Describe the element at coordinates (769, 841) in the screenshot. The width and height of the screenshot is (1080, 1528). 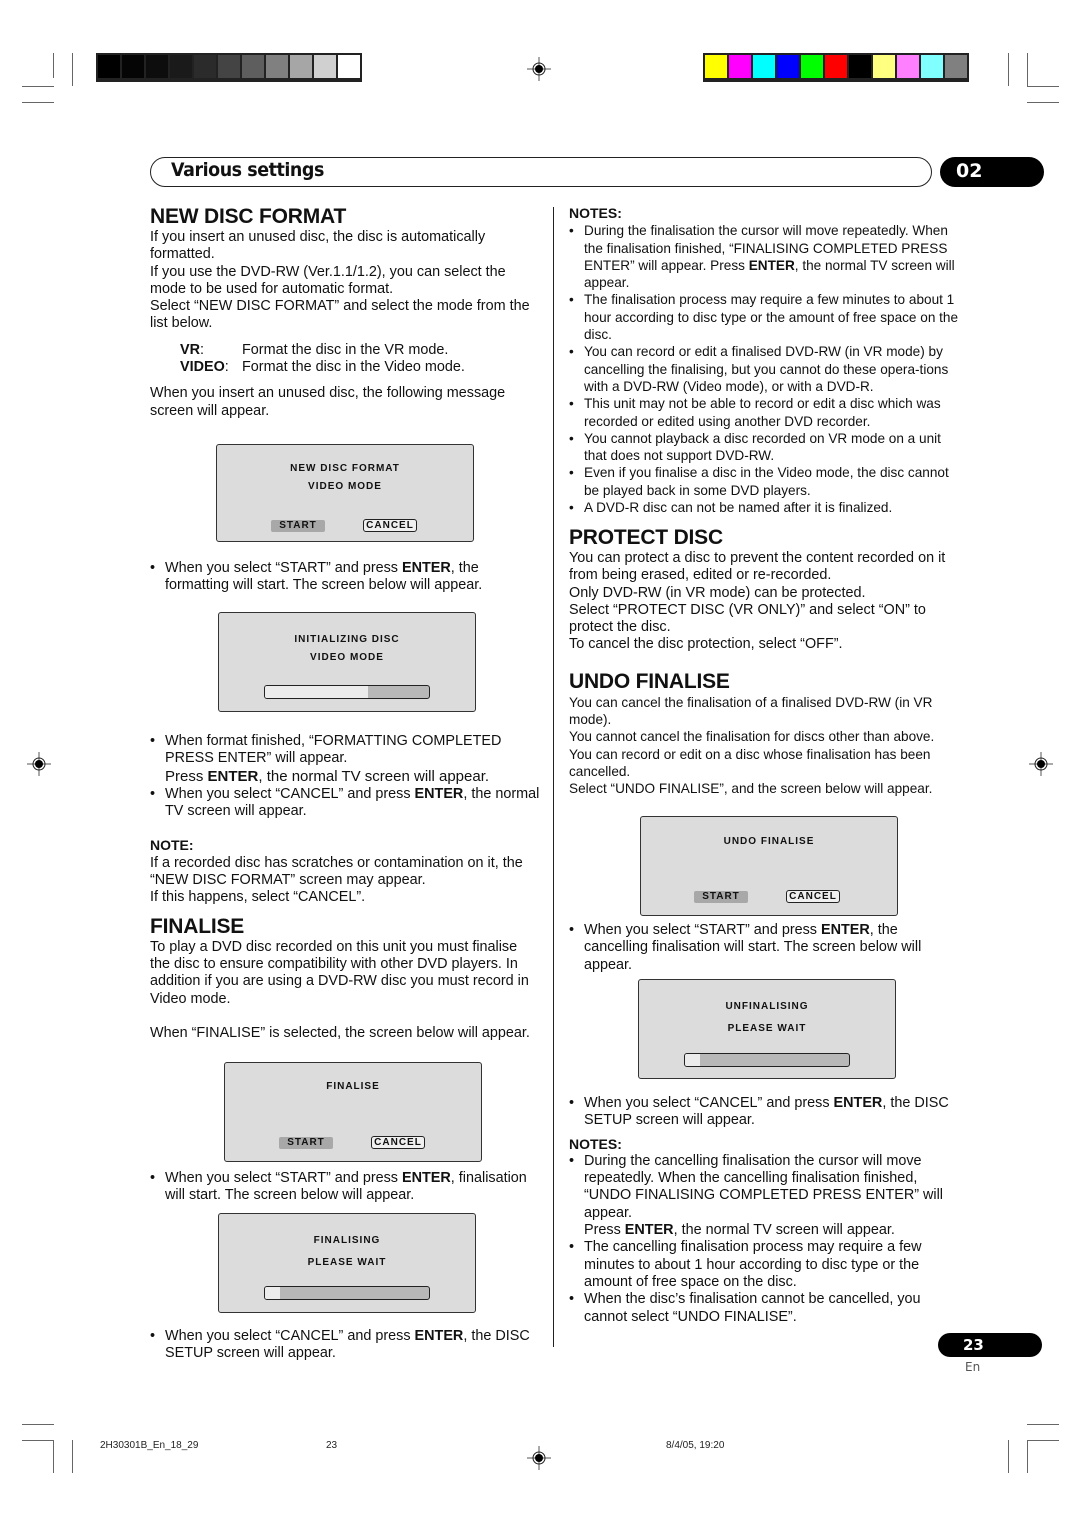
I see `screen-title: UNDO FINALISE` at that location.